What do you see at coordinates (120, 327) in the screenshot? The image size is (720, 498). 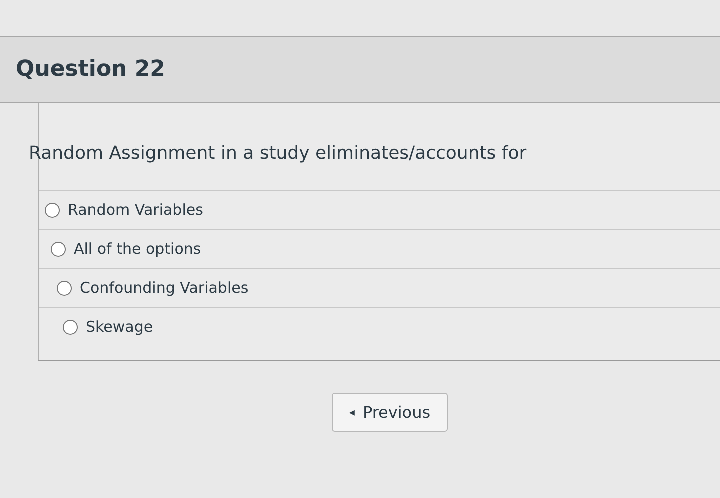 I see `option-label: Skewage` at bounding box center [120, 327].